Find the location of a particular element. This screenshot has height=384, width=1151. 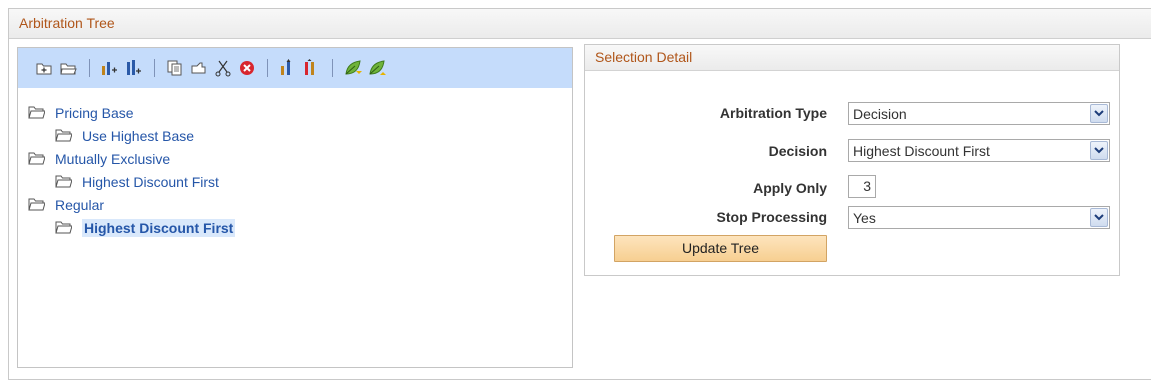

paste-icon is located at coordinates (199, 68).